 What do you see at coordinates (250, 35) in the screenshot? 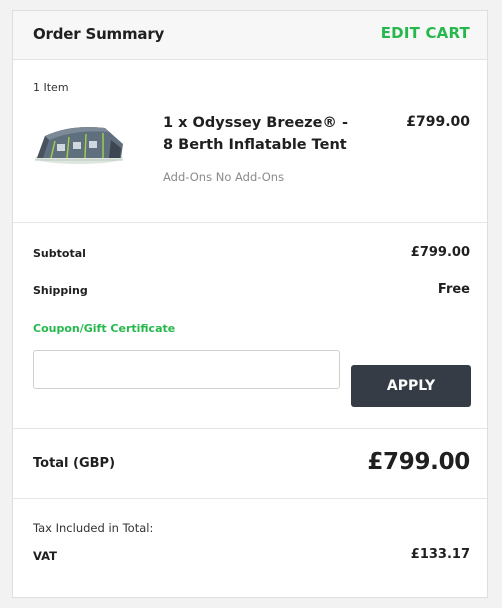
I see `order-summary-header: Order Summary EDIT CART` at bounding box center [250, 35].